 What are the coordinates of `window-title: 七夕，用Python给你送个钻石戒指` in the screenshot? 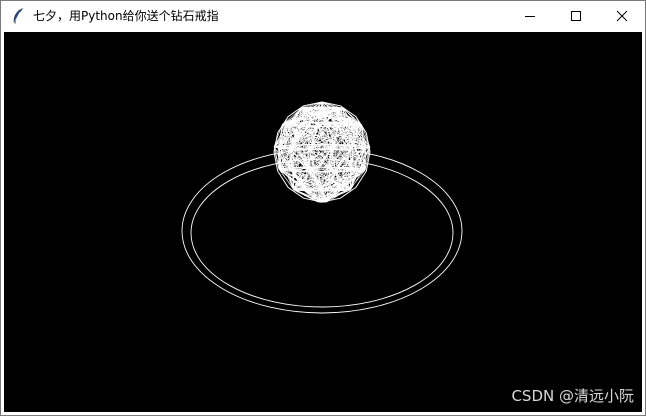 It's located at (126, 16).